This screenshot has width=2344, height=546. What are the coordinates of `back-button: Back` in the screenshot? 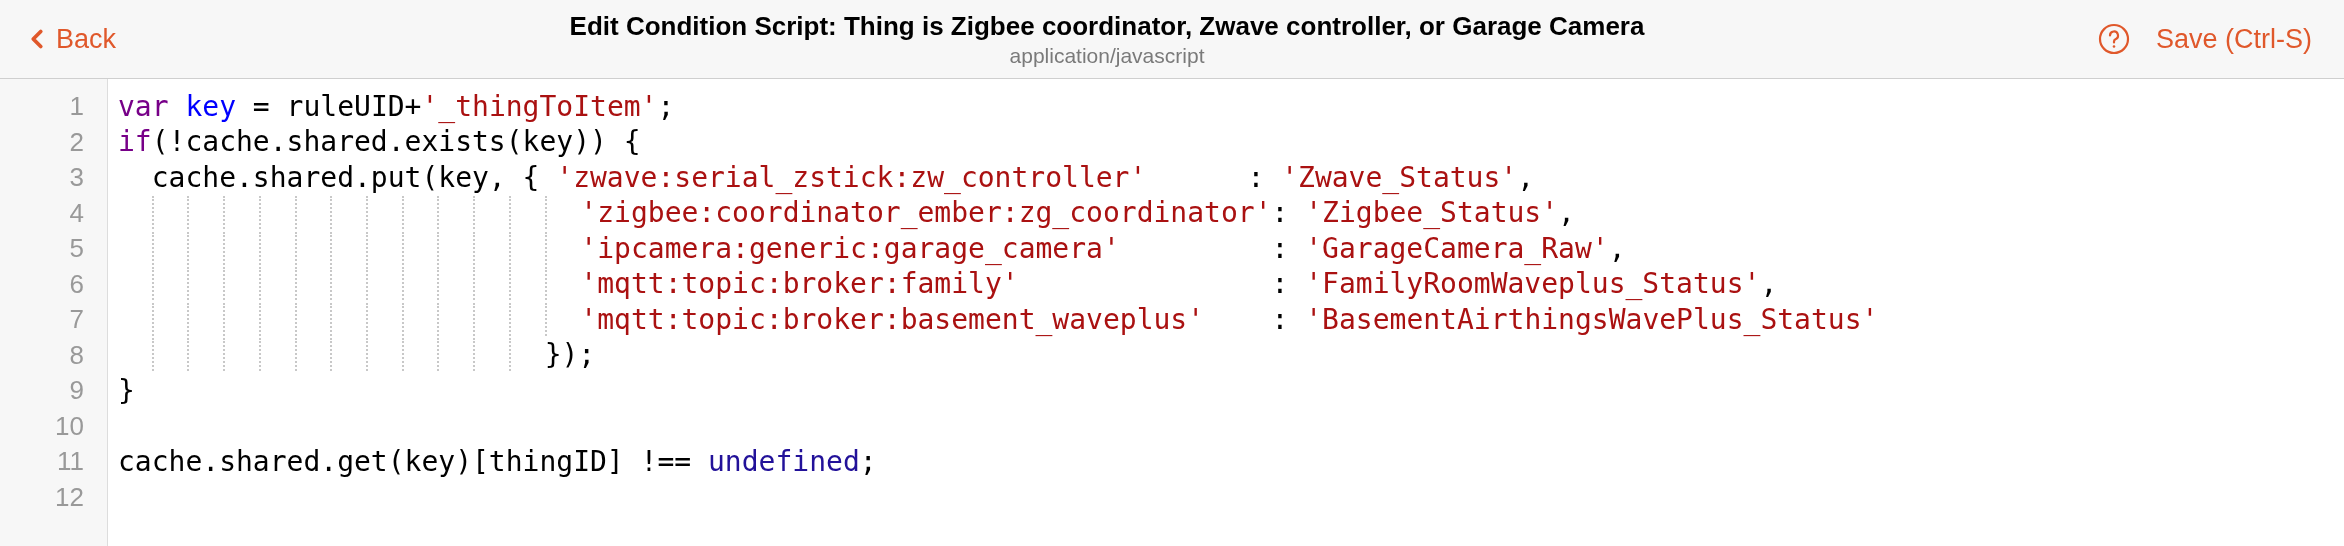 It's located at (69, 39).